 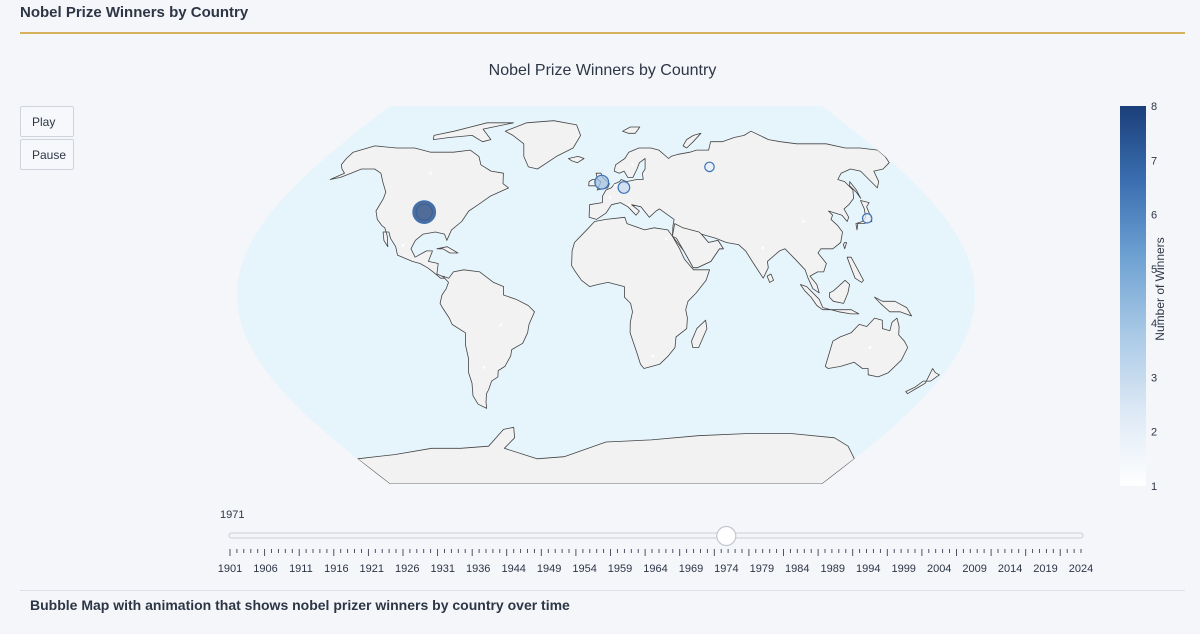 I want to click on footer-divider, so click(x=602, y=590).